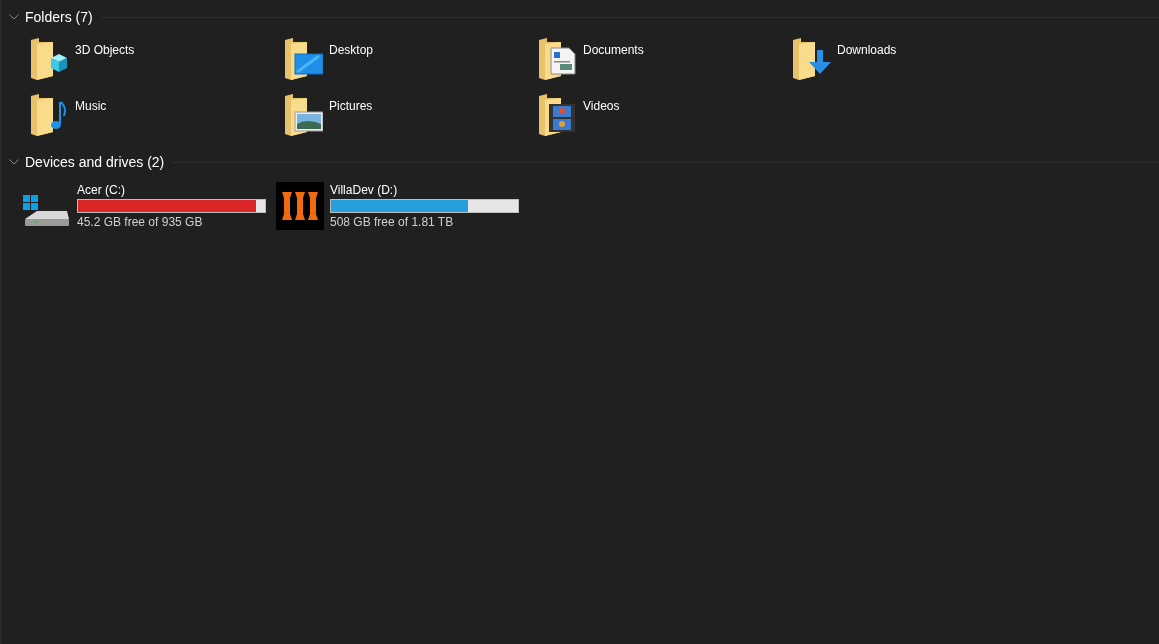 The height and width of the screenshot is (644, 1159). I want to click on drive-name: Acer (C:), so click(171, 190).